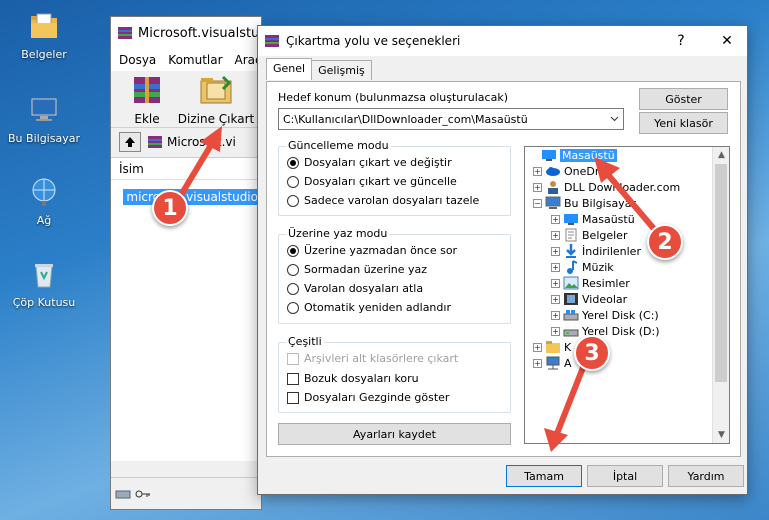  Describe the element at coordinates (130, 141) in the screenshot. I see `up-folder-button` at that location.